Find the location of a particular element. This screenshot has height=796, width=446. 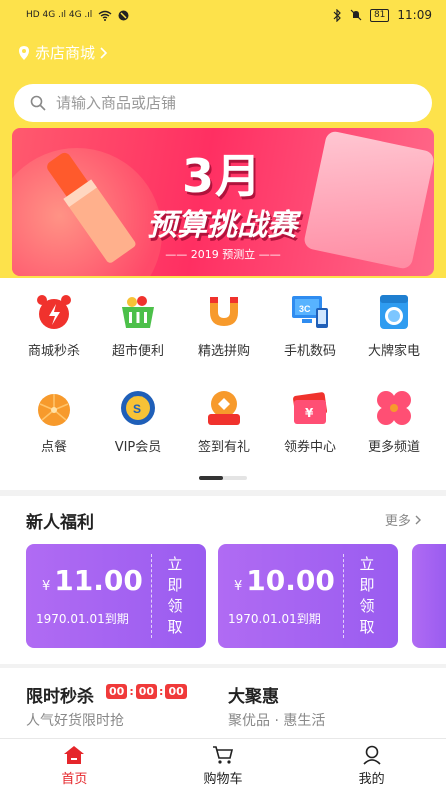

signal-indicators: HD 4G .ıl 4G .ıl is located at coordinates (77, 15).